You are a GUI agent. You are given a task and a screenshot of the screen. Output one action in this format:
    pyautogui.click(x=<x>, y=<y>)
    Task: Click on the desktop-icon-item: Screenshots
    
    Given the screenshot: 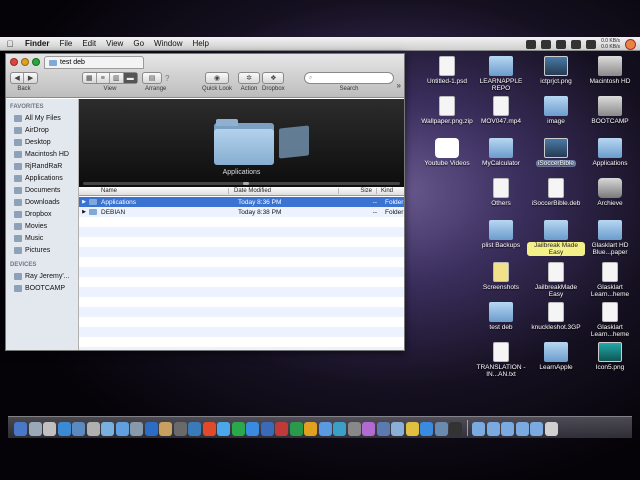 What is the action you would take?
    pyautogui.click(x=501, y=276)
    